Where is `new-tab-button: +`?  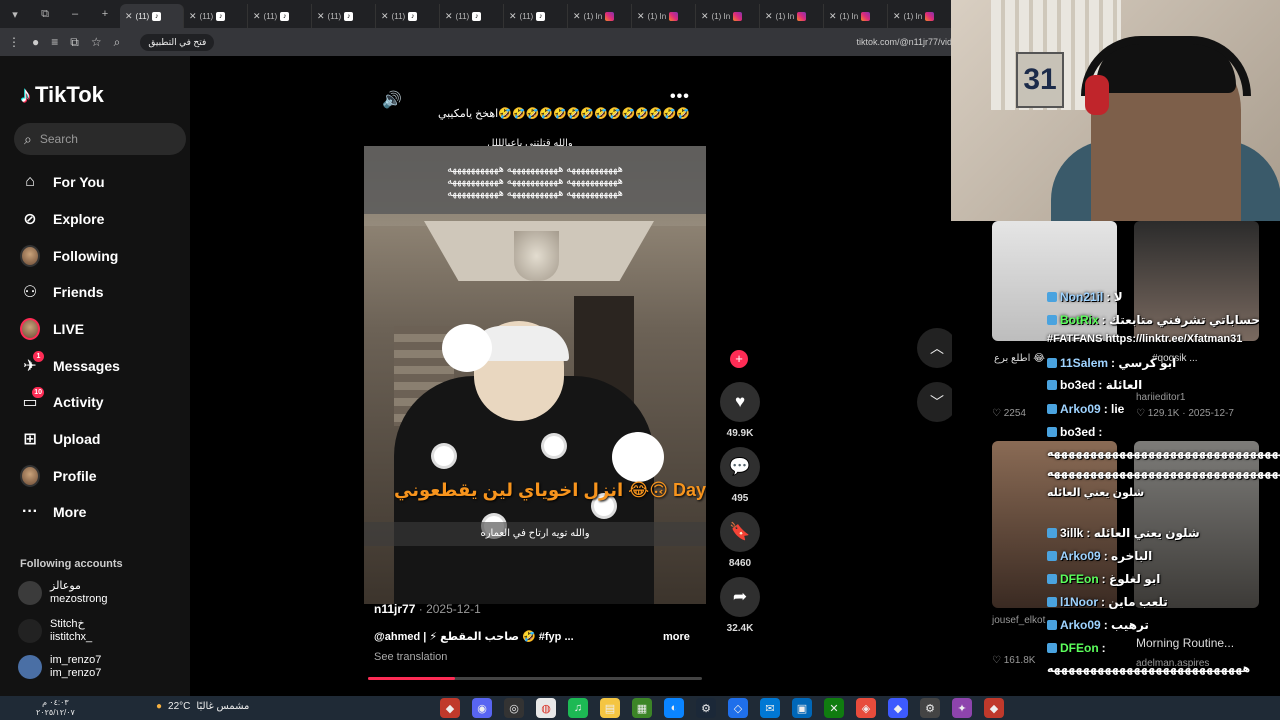
new-tab-button: + is located at coordinates (105, 14).